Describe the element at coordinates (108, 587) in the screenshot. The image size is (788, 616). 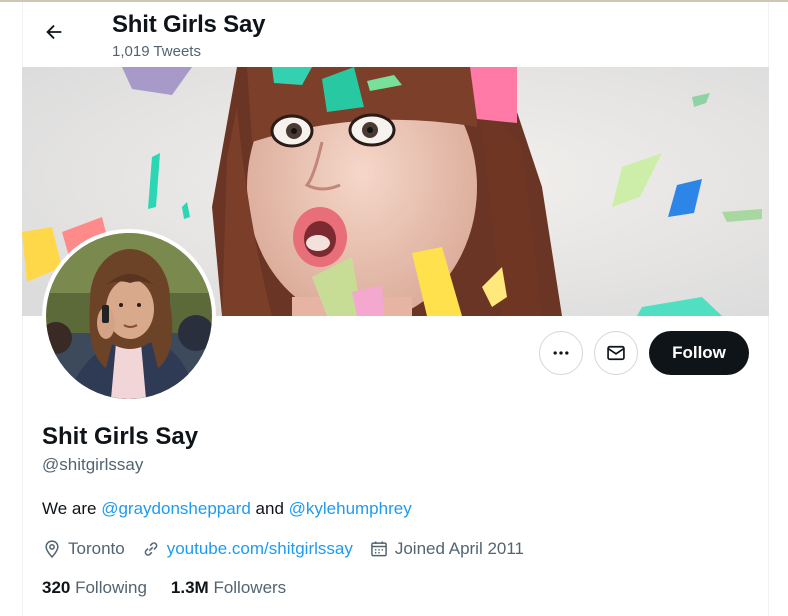
I see `following-label: Following` at that location.